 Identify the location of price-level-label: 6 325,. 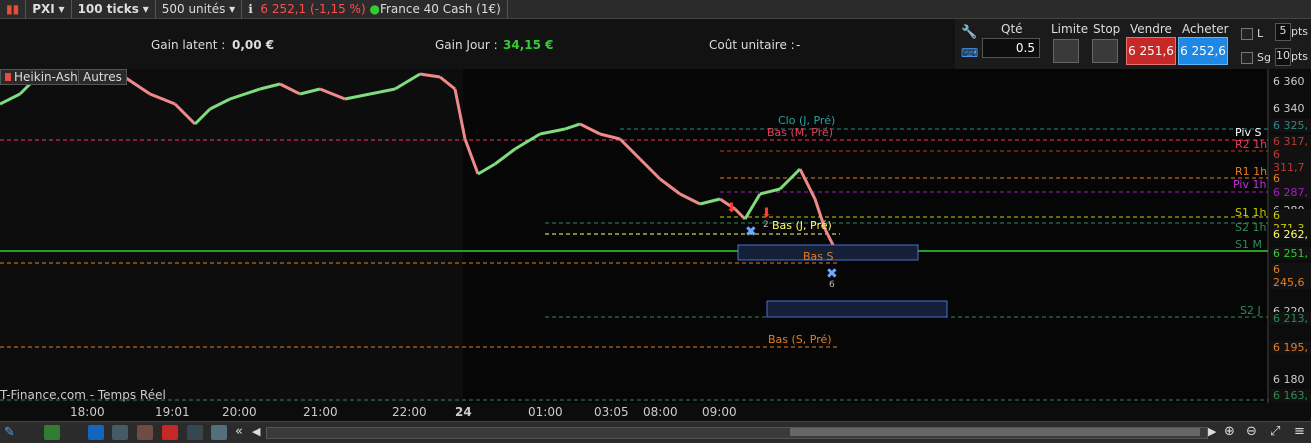
(1290, 125).